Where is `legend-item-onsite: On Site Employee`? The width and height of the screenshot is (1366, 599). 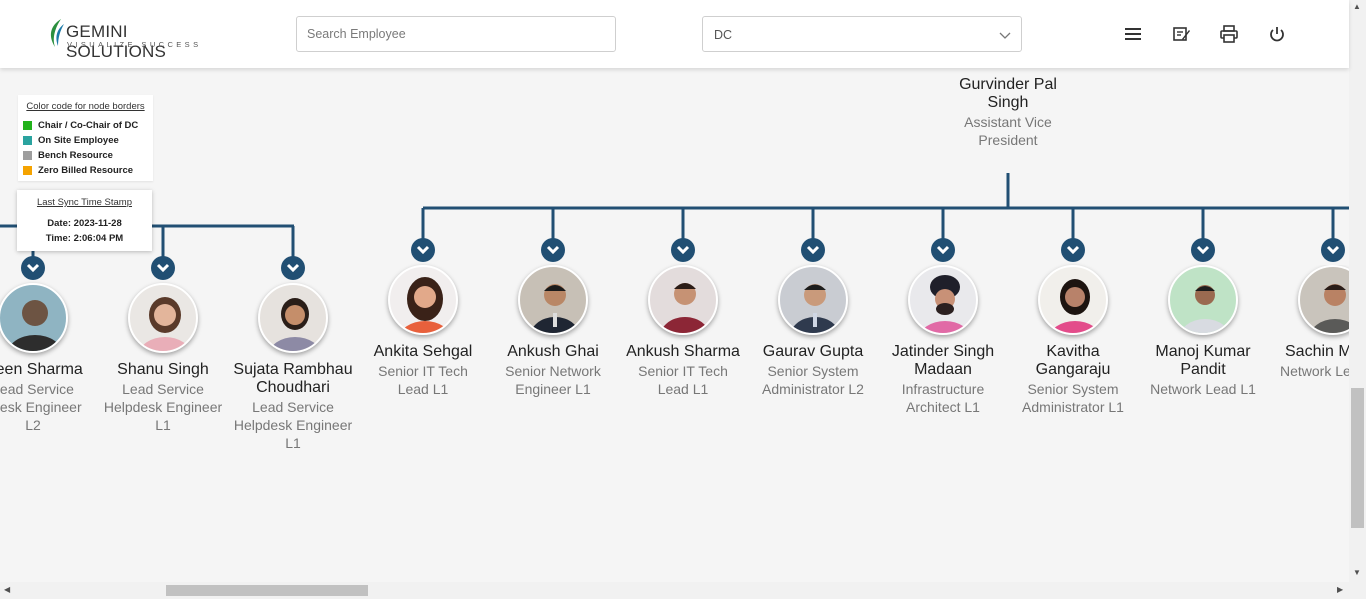 legend-item-onsite: On Site Employee is located at coordinates (85, 140).